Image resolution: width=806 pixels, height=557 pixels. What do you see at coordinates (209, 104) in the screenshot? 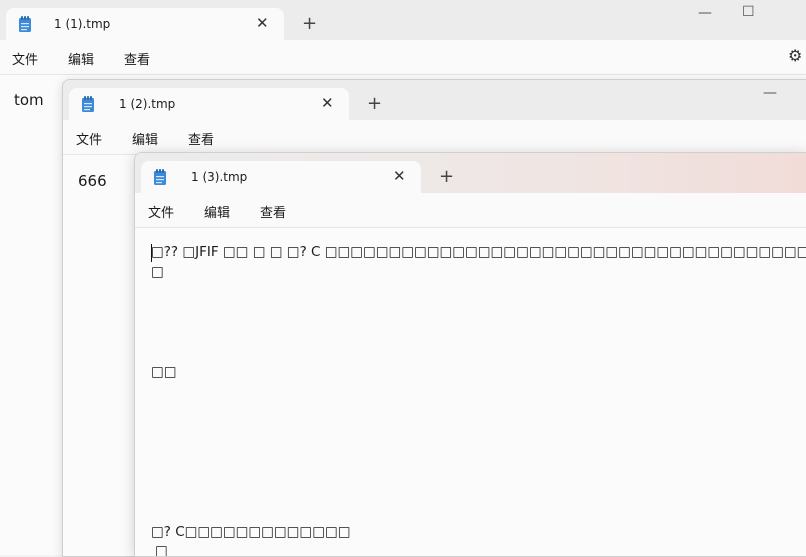
I see `tab-2-tmp: 1 (2).tmp ✕` at bounding box center [209, 104].